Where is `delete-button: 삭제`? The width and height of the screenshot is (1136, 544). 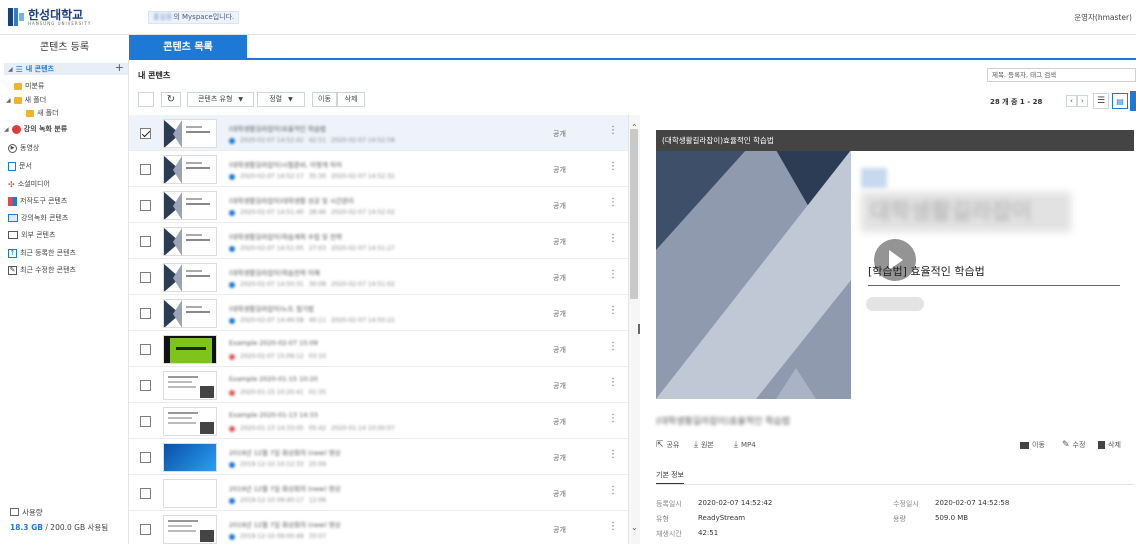
delete-button: 삭제 is located at coordinates (351, 99).